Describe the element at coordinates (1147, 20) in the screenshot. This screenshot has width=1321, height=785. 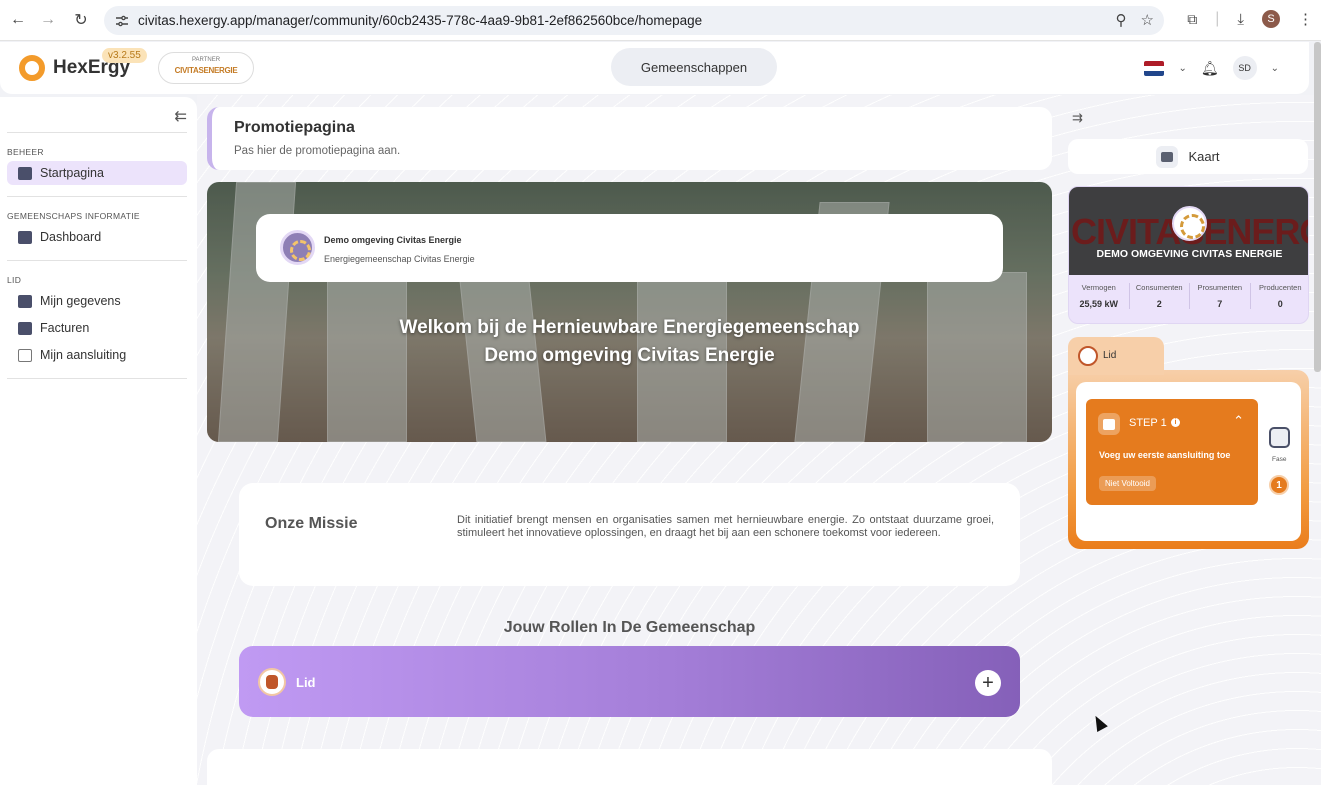
I see `bookmark-star-icon: ☆` at that location.